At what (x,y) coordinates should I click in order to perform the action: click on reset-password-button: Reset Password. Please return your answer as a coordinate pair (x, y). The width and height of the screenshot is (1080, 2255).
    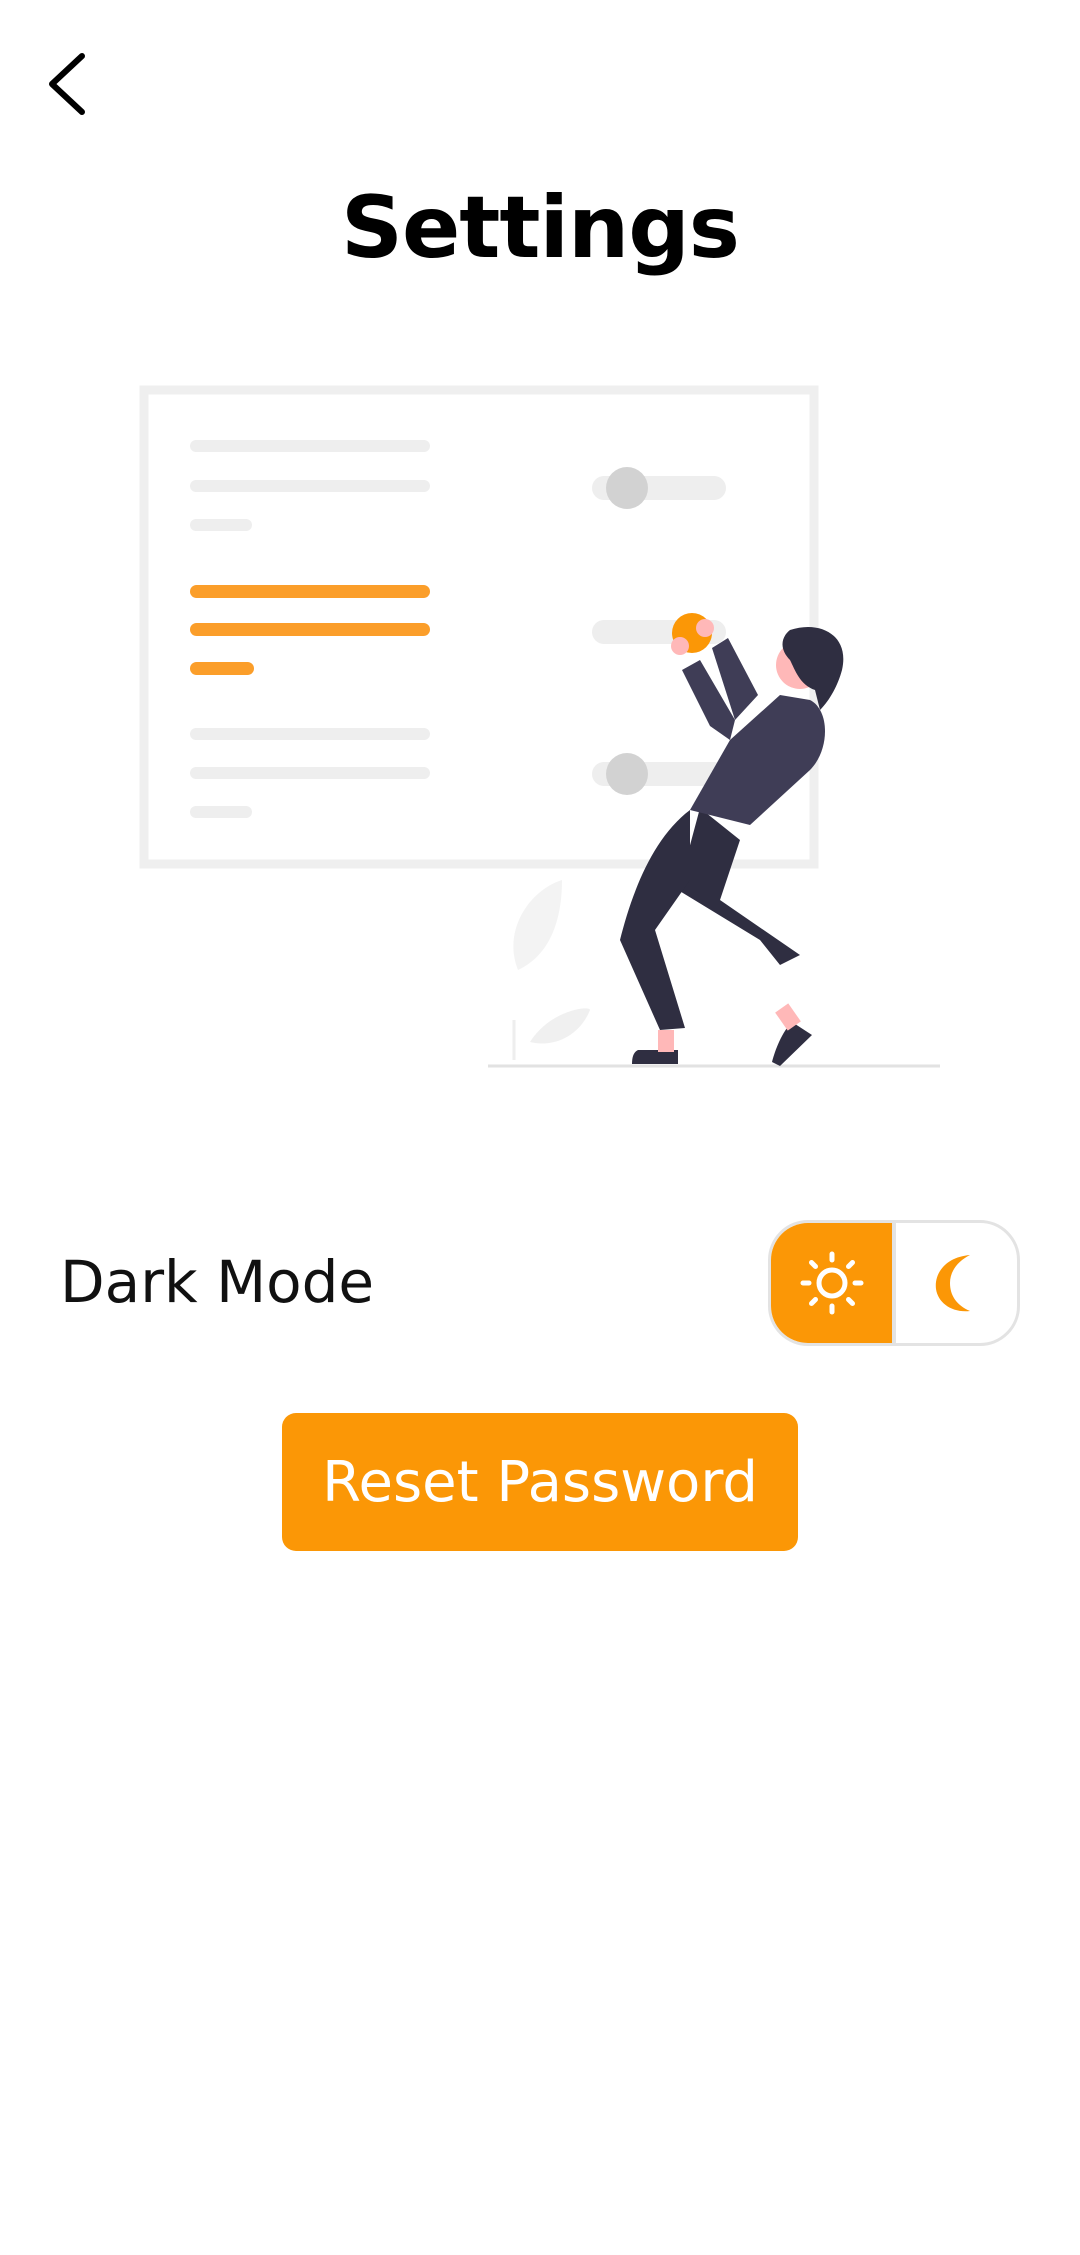
    Looking at the image, I should click on (540, 1482).